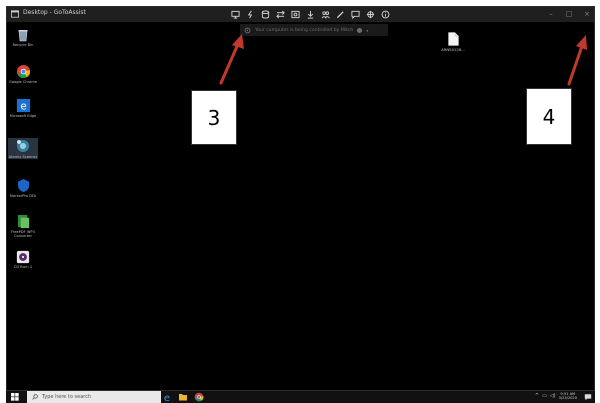 The width and height of the screenshot is (600, 403). What do you see at coordinates (549, 116) in the screenshot?
I see `callout-label-4: 4` at bounding box center [549, 116].